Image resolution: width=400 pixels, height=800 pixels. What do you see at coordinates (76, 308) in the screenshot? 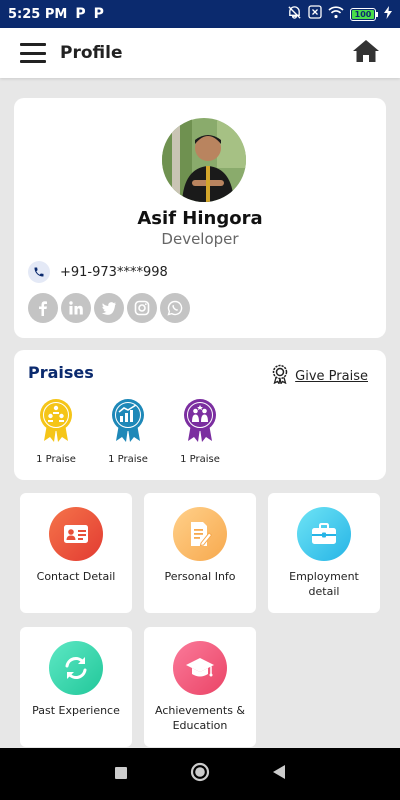
I see `linkedin-icon` at bounding box center [76, 308].